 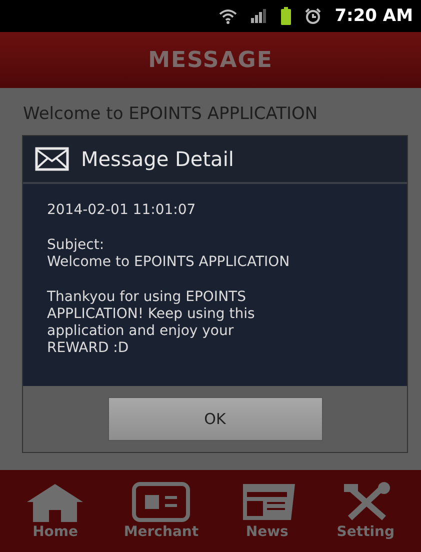 What do you see at coordinates (227, 16) in the screenshot?
I see `wifi-icon` at bounding box center [227, 16].